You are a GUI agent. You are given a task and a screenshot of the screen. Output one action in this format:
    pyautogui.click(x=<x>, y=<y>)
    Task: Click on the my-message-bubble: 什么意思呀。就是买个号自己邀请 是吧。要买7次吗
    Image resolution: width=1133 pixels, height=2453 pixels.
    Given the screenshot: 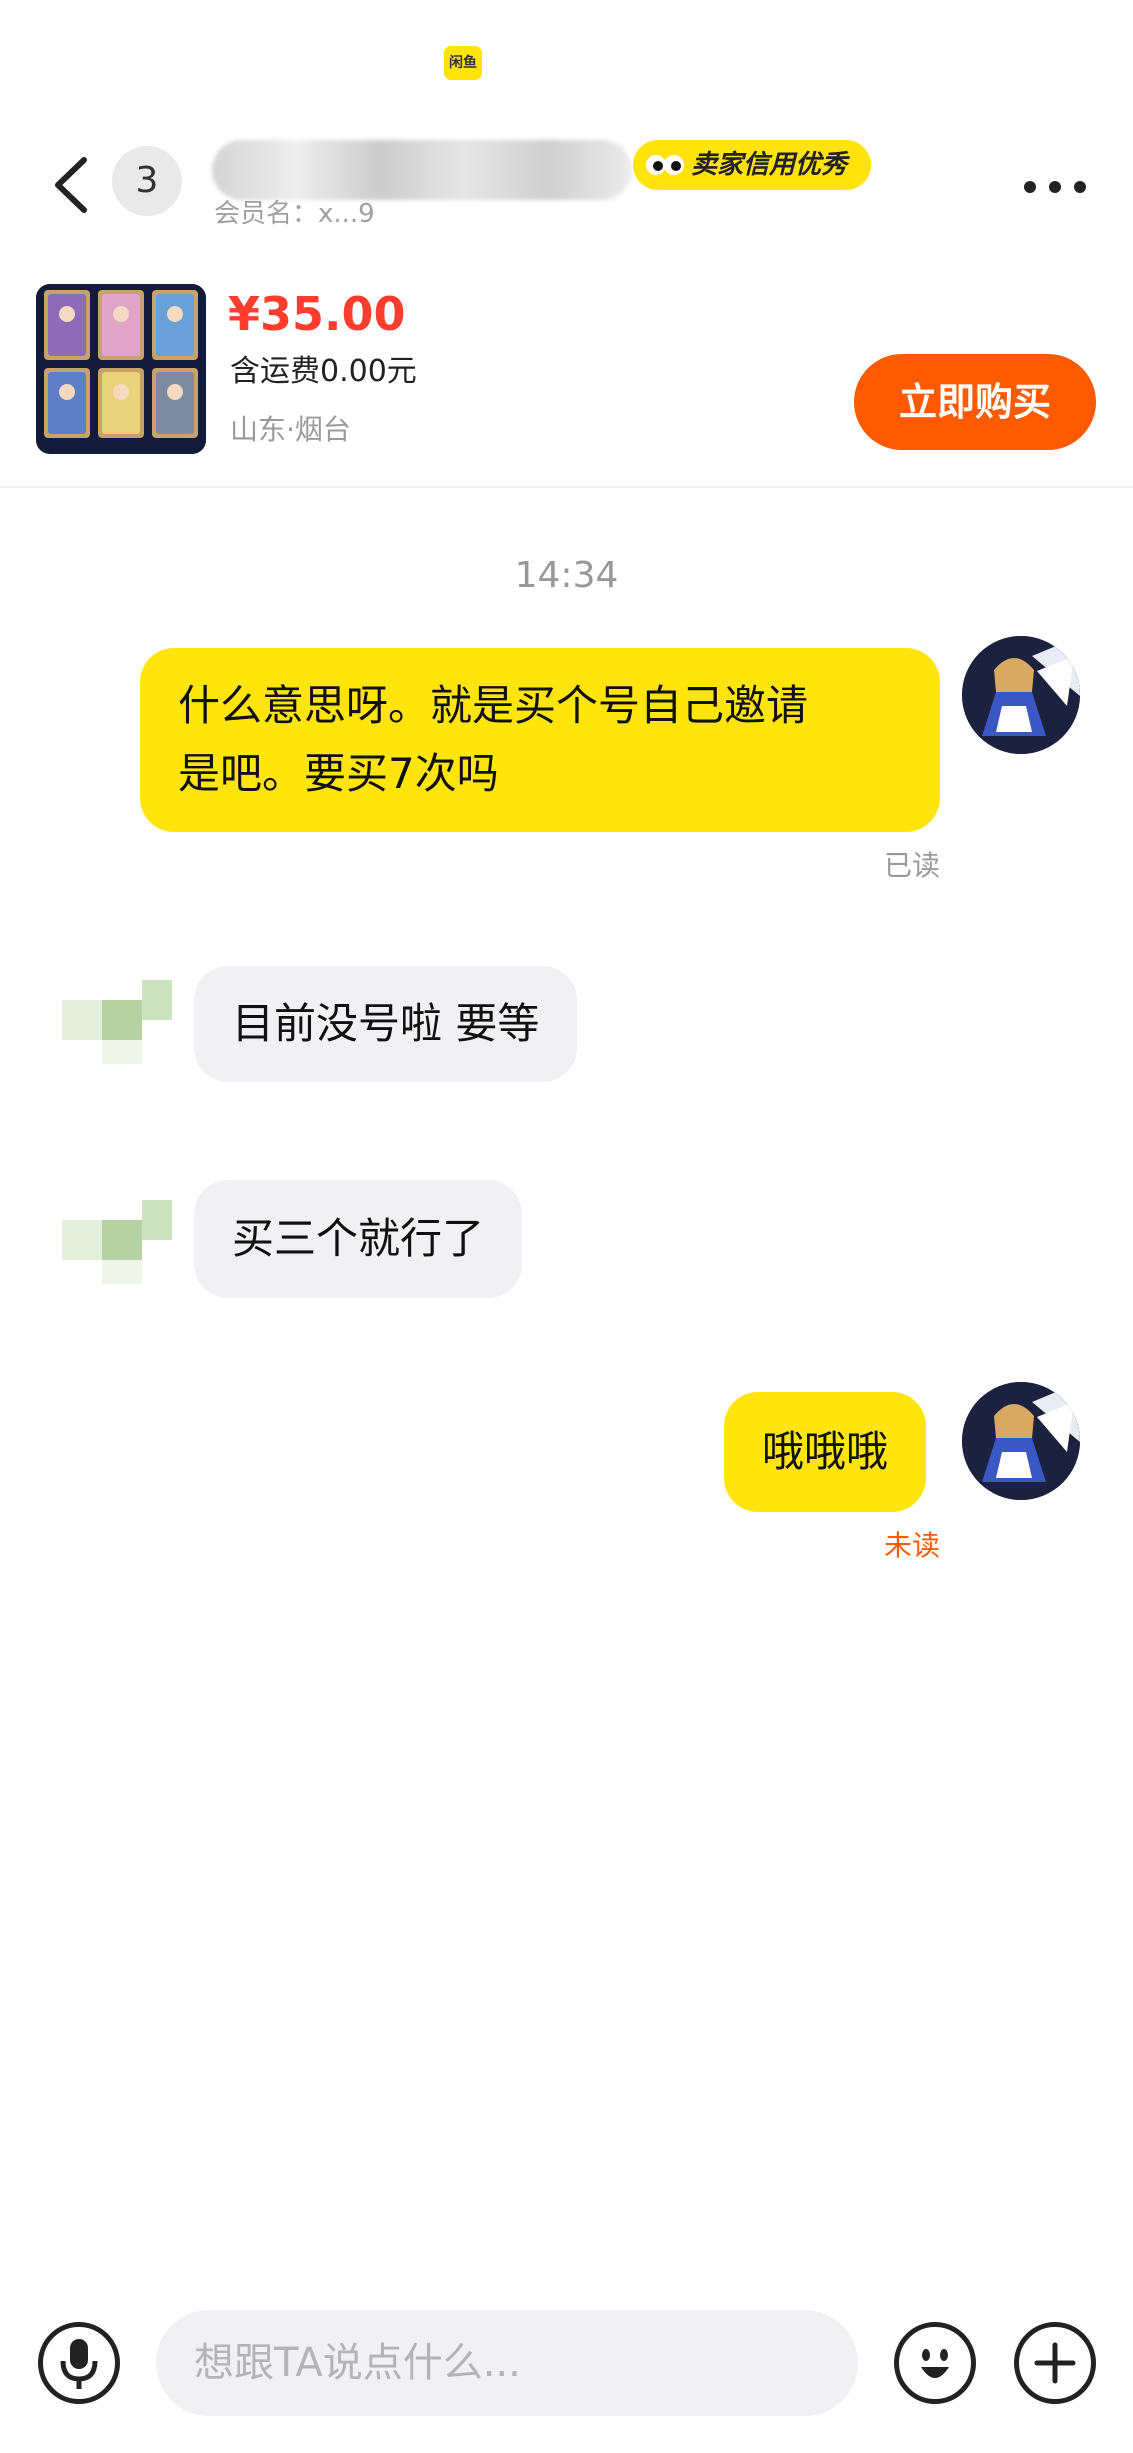 What is the action you would take?
    pyautogui.click(x=540, y=740)
    